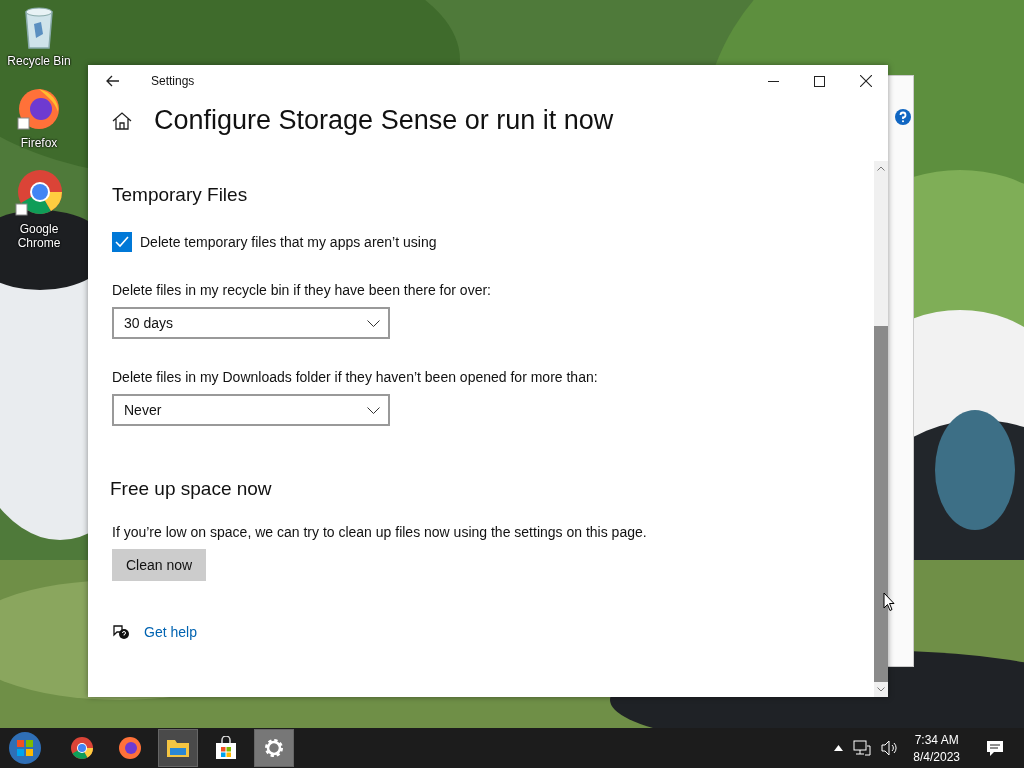 The height and width of the screenshot is (768, 1024). Describe the element at coordinates (819, 81) in the screenshot. I see `maximize-icon` at that location.